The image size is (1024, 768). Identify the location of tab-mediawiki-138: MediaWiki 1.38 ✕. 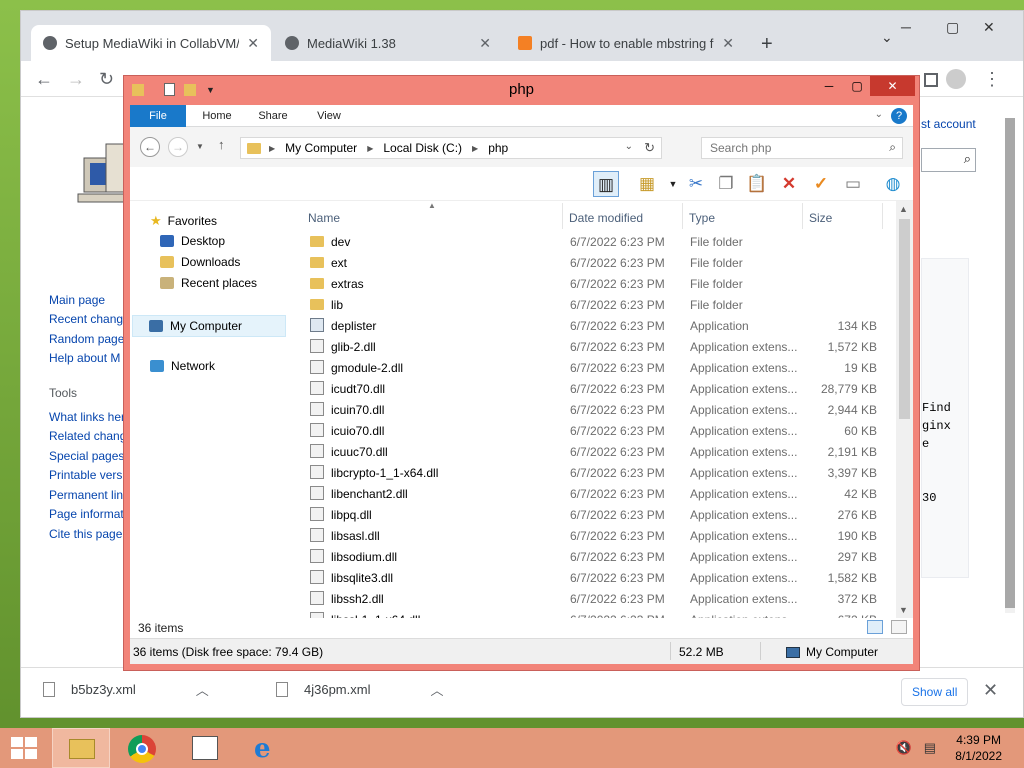
(388, 43).